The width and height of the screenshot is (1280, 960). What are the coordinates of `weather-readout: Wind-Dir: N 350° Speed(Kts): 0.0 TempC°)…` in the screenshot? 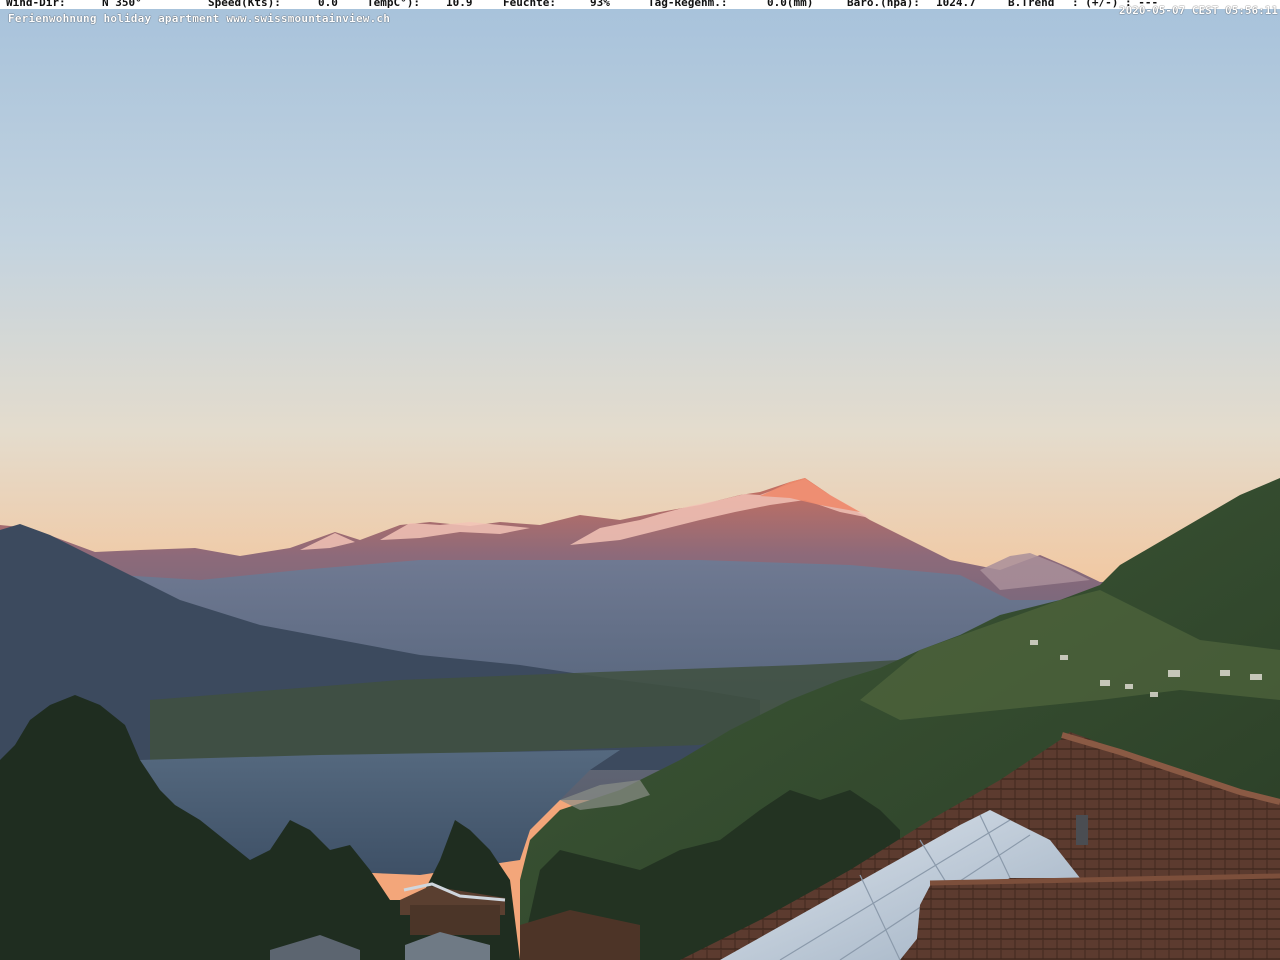 It's located at (640, 4).